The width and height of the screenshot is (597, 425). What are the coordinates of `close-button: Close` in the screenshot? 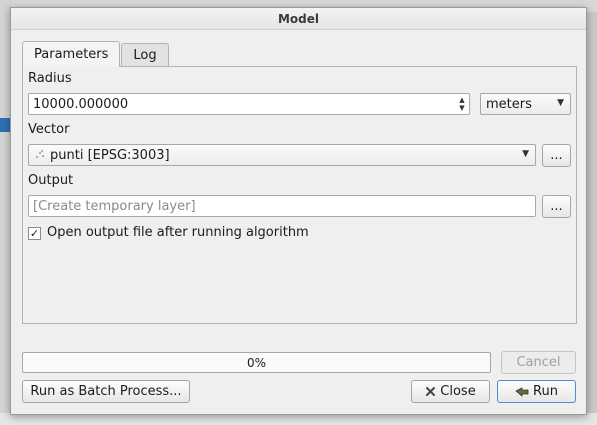 It's located at (450, 391).